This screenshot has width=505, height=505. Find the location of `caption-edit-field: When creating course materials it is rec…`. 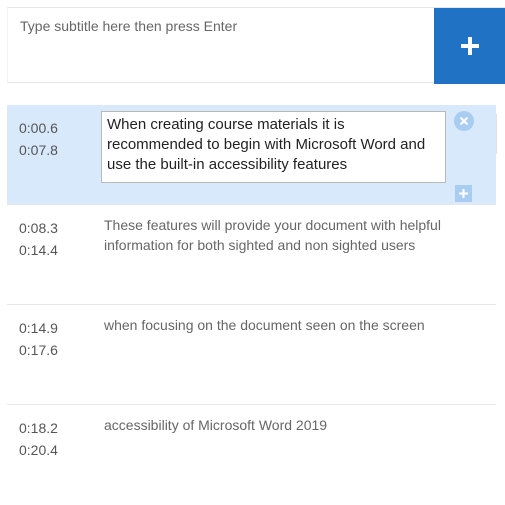

caption-edit-field: When creating course materials it is rec… is located at coordinates (273, 147).